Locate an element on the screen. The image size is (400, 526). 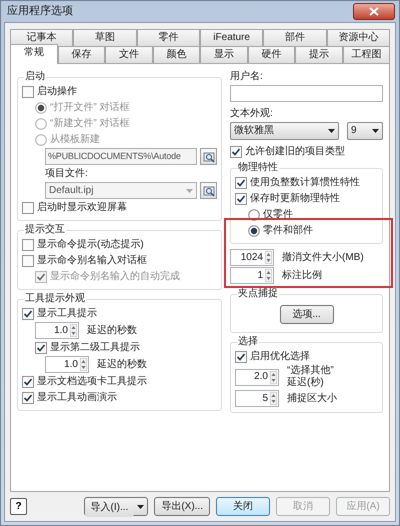
spin-field: 2.0 is located at coordinates (257, 377).